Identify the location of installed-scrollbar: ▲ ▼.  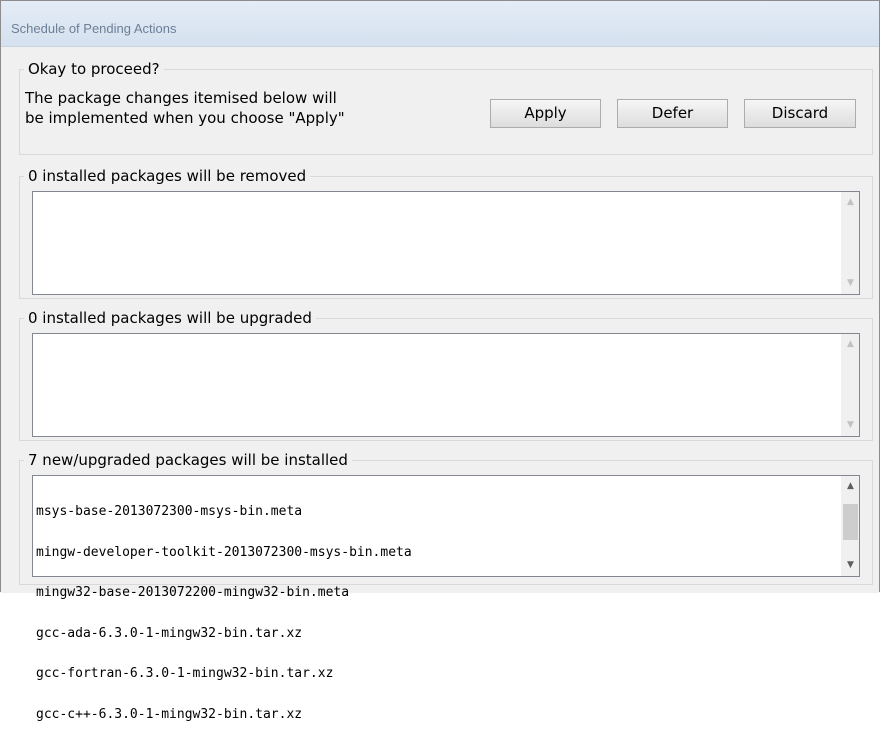
(850, 526).